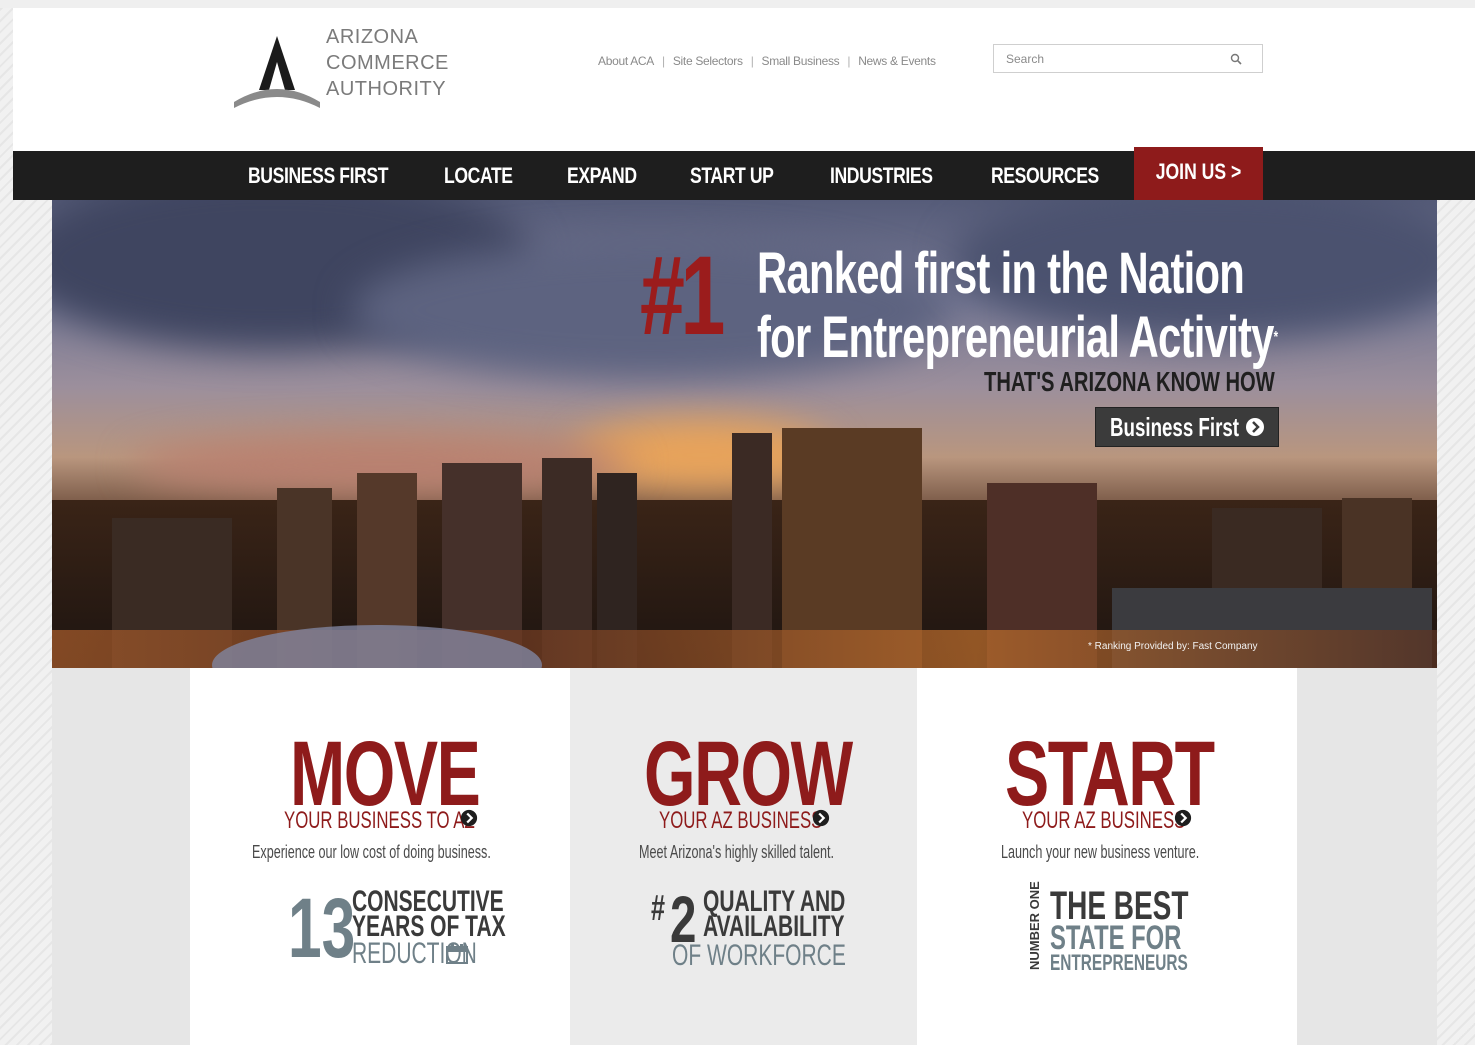 This screenshot has height=1045, width=1475. Describe the element at coordinates (774, 926) in the screenshot. I see `grow-stat-line-2: AVAILABILITY` at that location.